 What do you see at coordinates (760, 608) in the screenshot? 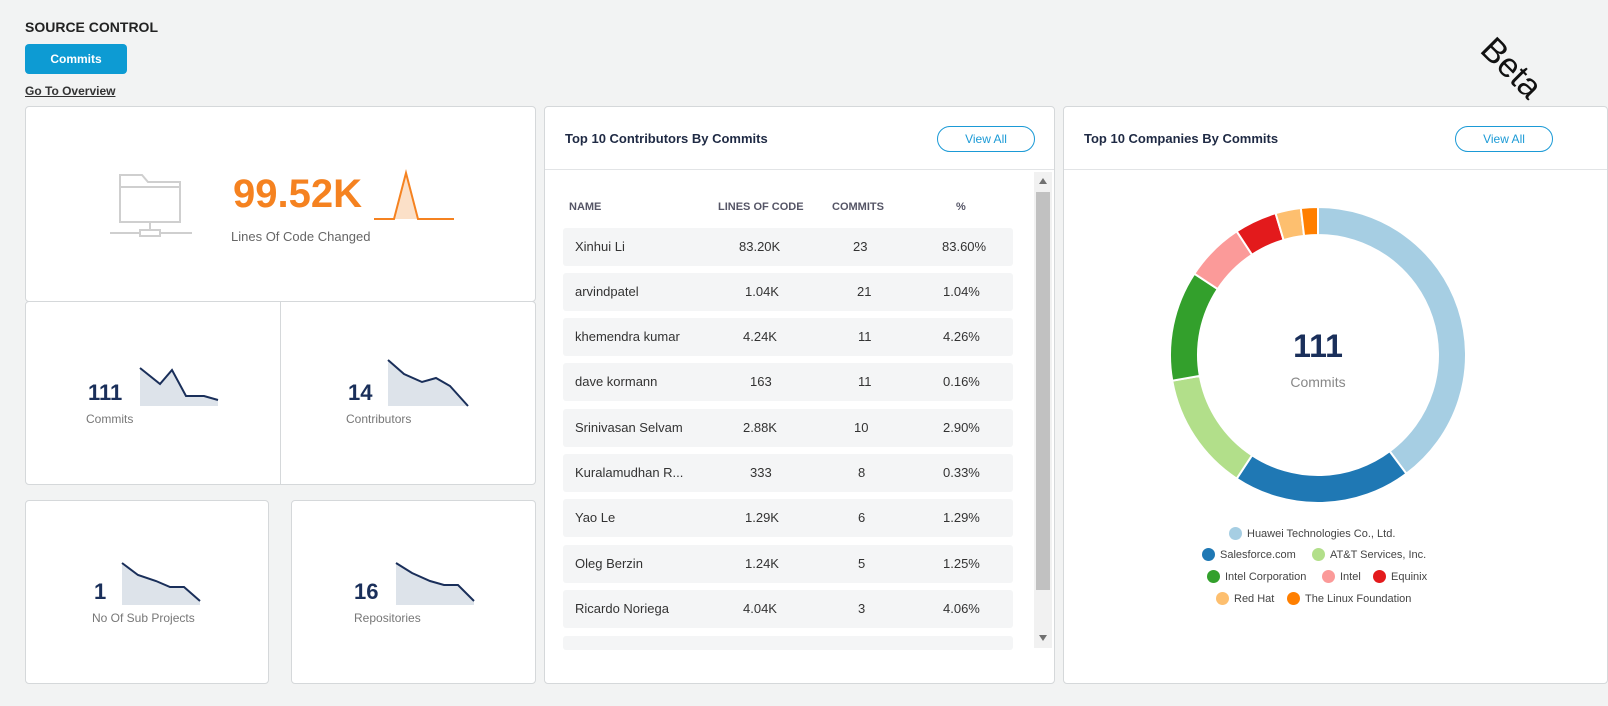
I see `contributor-loc: 4.04K` at bounding box center [760, 608].